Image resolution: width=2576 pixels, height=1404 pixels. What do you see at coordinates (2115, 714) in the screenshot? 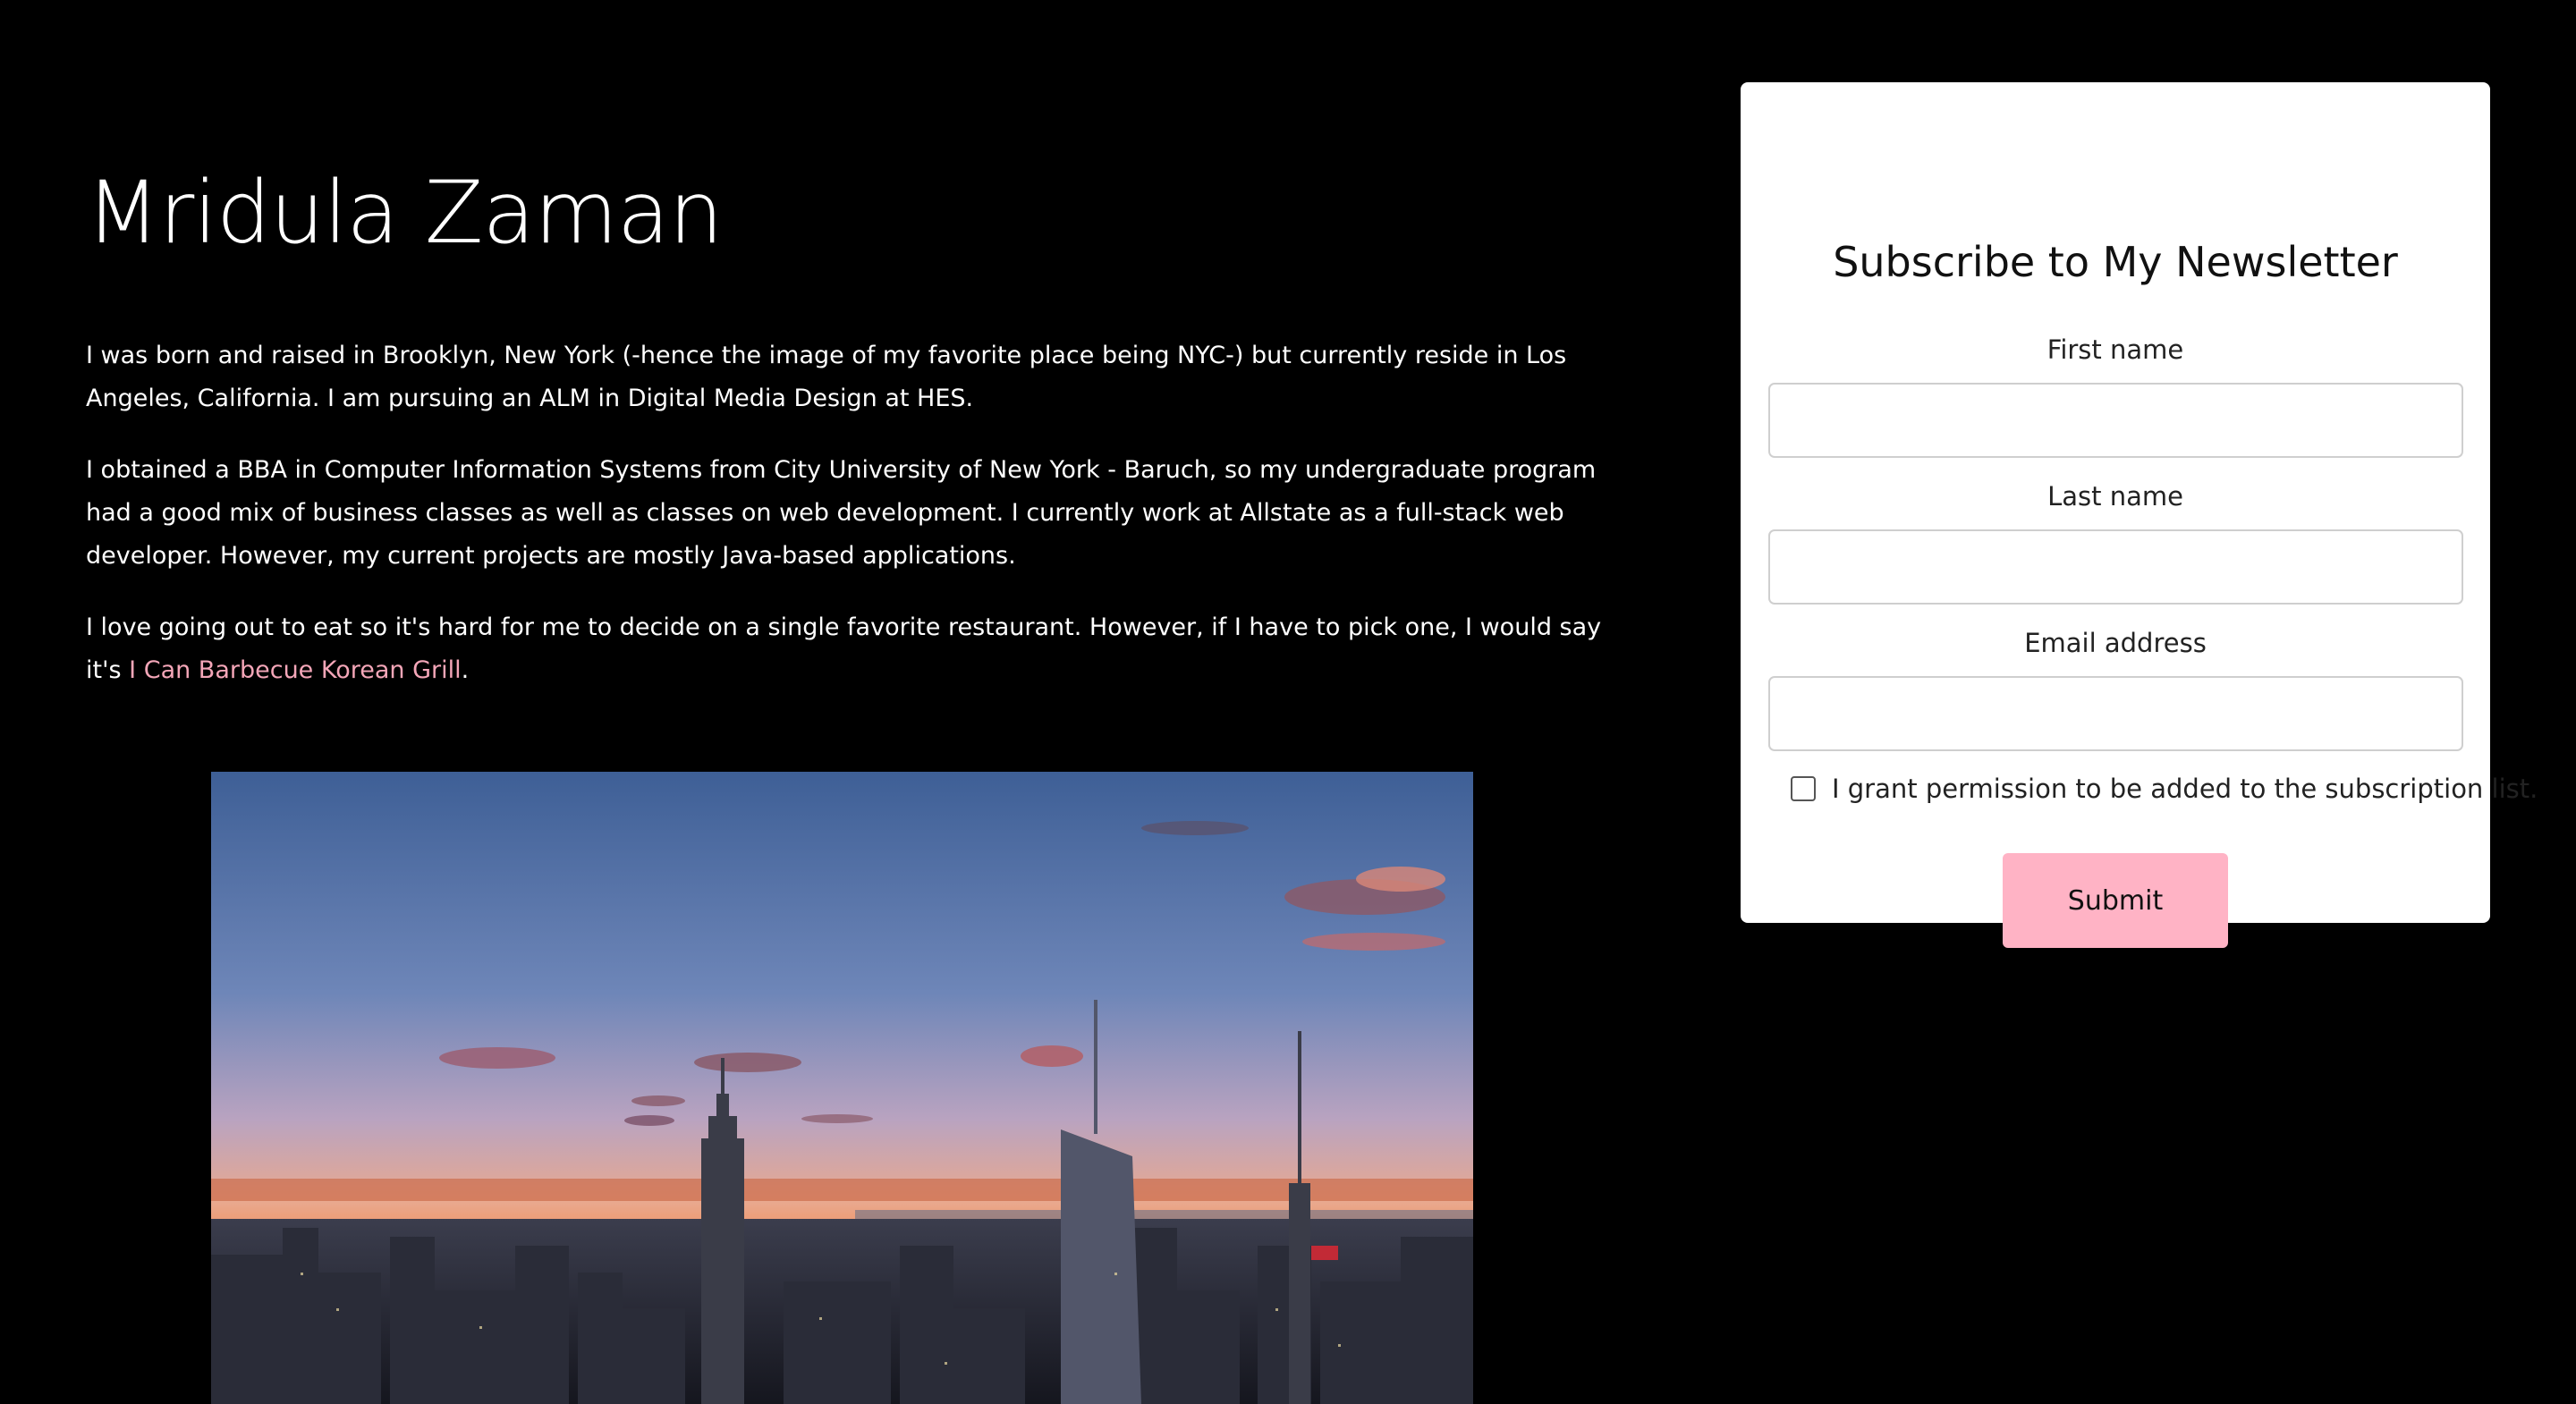
I see `email-input` at bounding box center [2115, 714].